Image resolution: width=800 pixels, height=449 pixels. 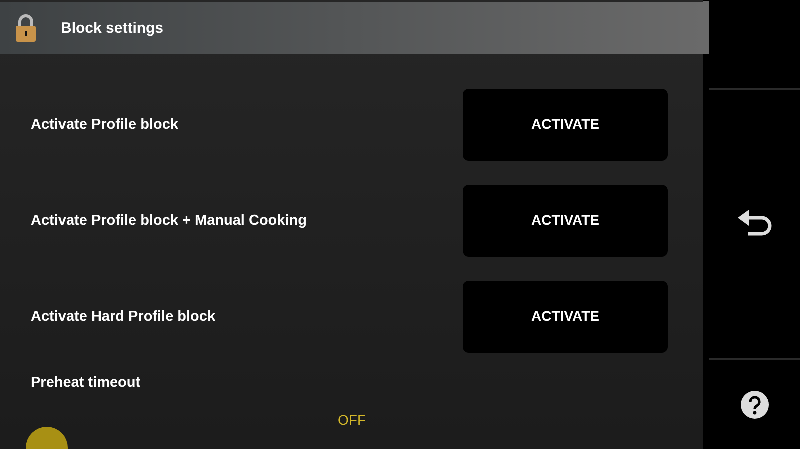 I want to click on help-button, so click(x=754, y=404).